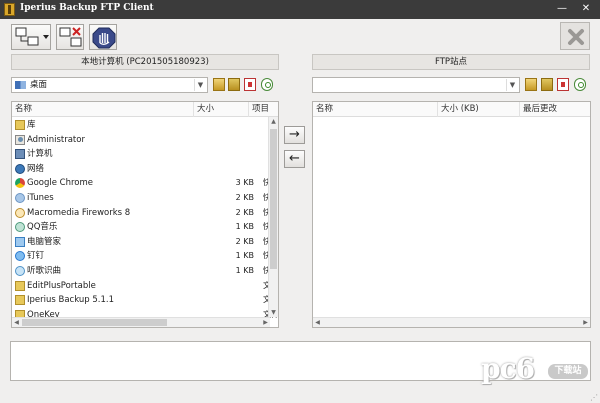 This screenshot has height=403, width=600. What do you see at coordinates (531, 84) in the screenshot?
I see `remote-upload-icon` at bounding box center [531, 84].